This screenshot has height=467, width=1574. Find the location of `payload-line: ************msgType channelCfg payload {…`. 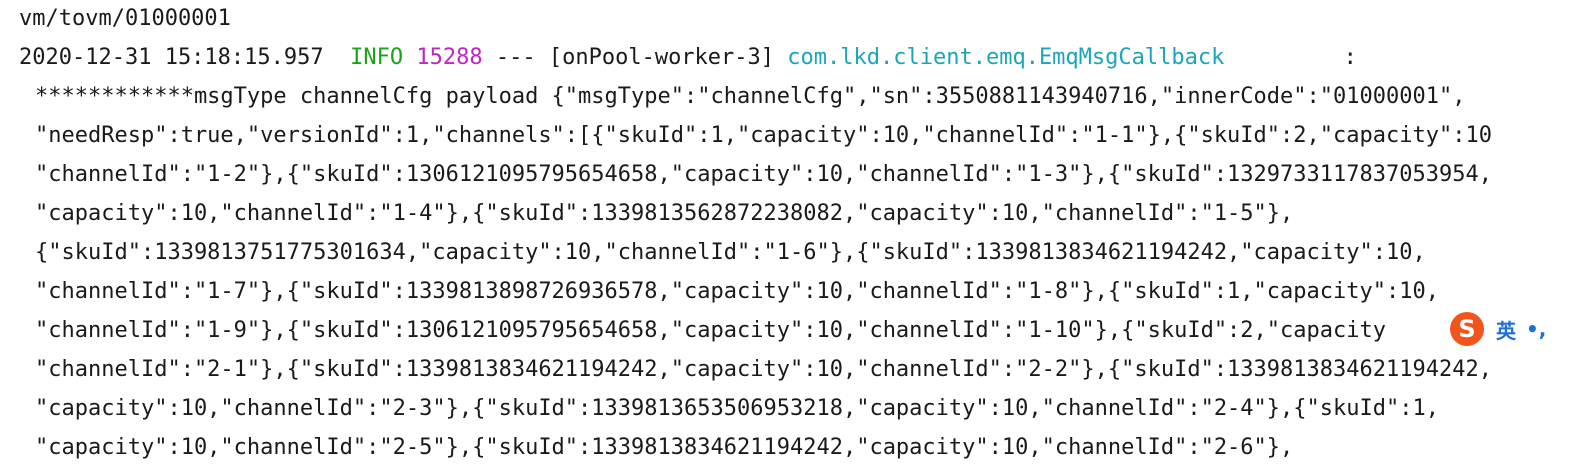

payload-line: ************msgType channelCfg payload {… is located at coordinates (750, 96).